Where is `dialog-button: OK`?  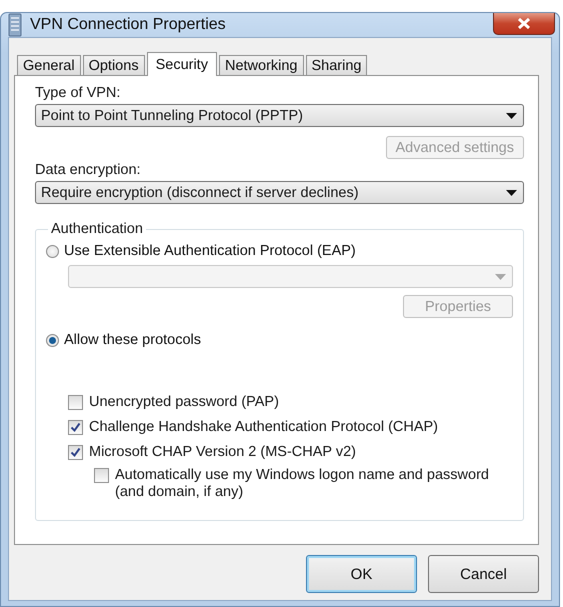
dialog-button: OK is located at coordinates (361, 574).